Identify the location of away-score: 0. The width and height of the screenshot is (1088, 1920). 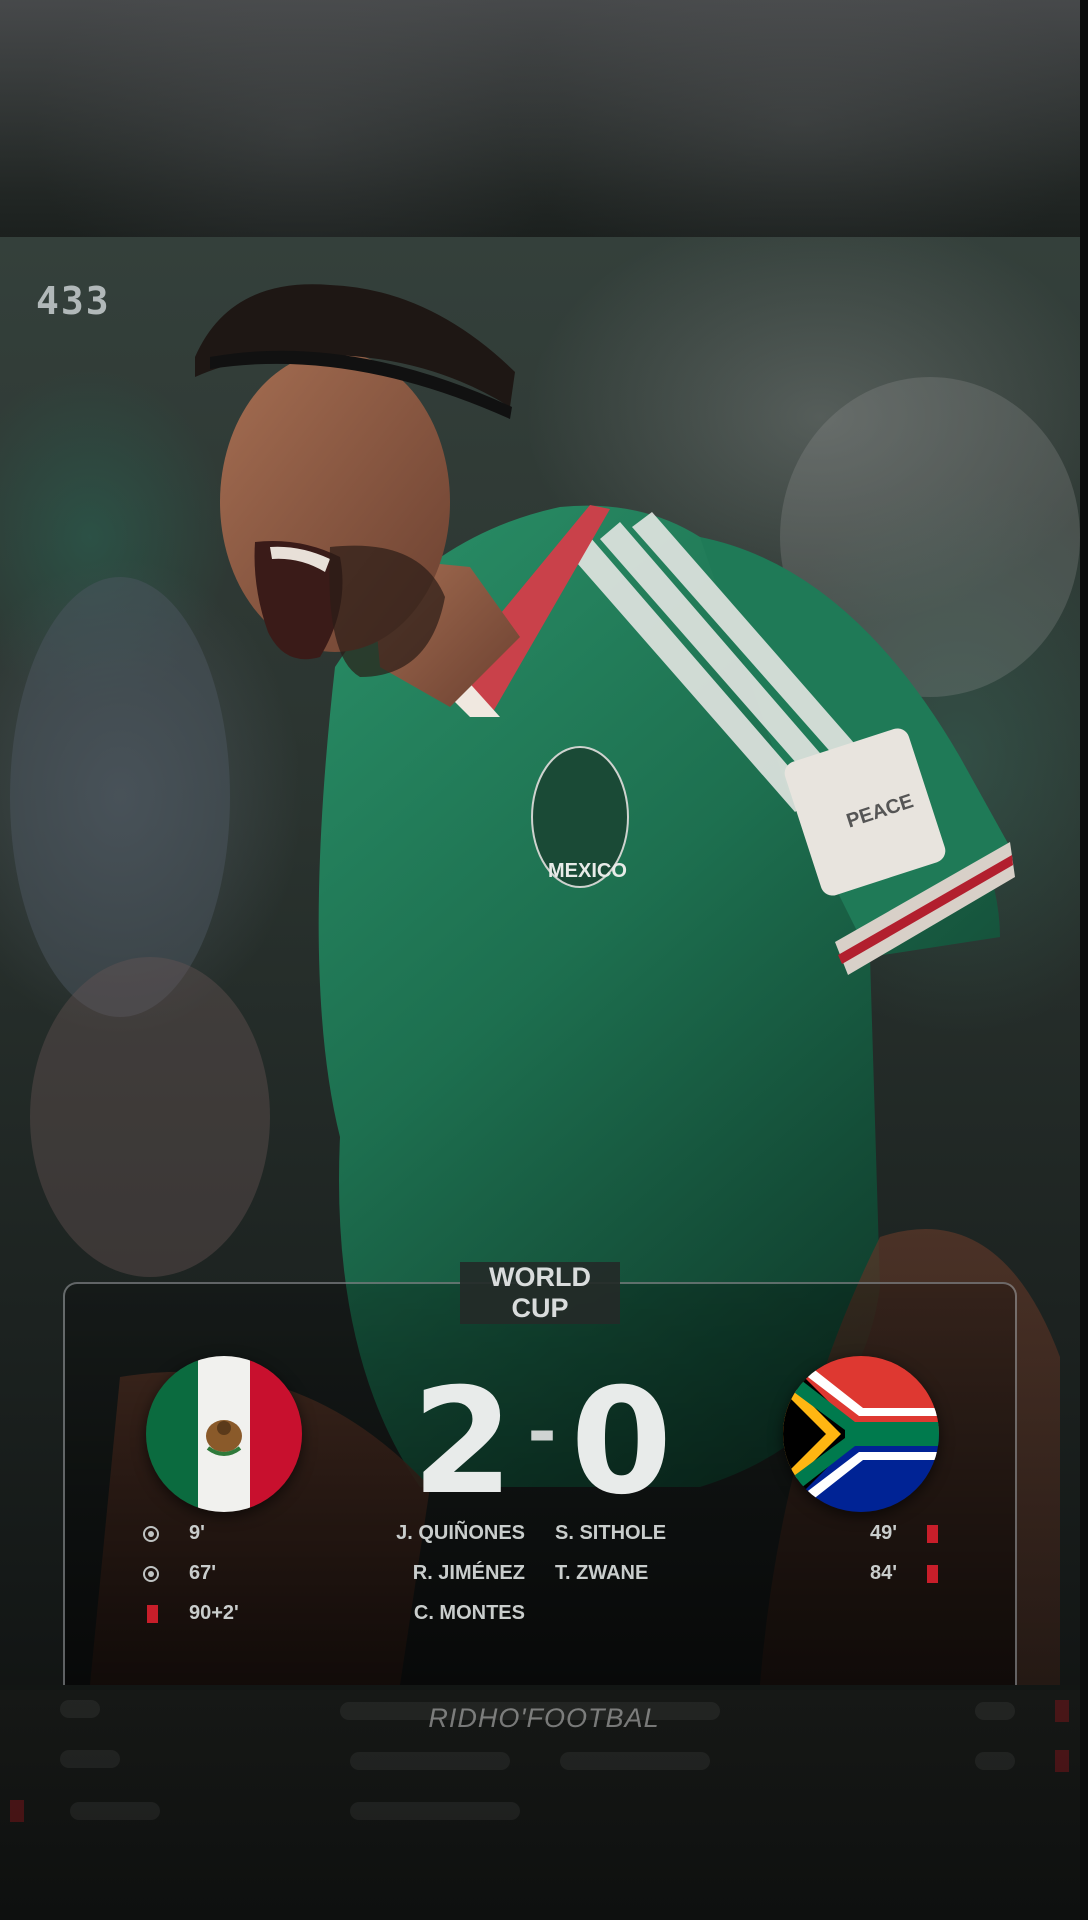
(622, 1442).